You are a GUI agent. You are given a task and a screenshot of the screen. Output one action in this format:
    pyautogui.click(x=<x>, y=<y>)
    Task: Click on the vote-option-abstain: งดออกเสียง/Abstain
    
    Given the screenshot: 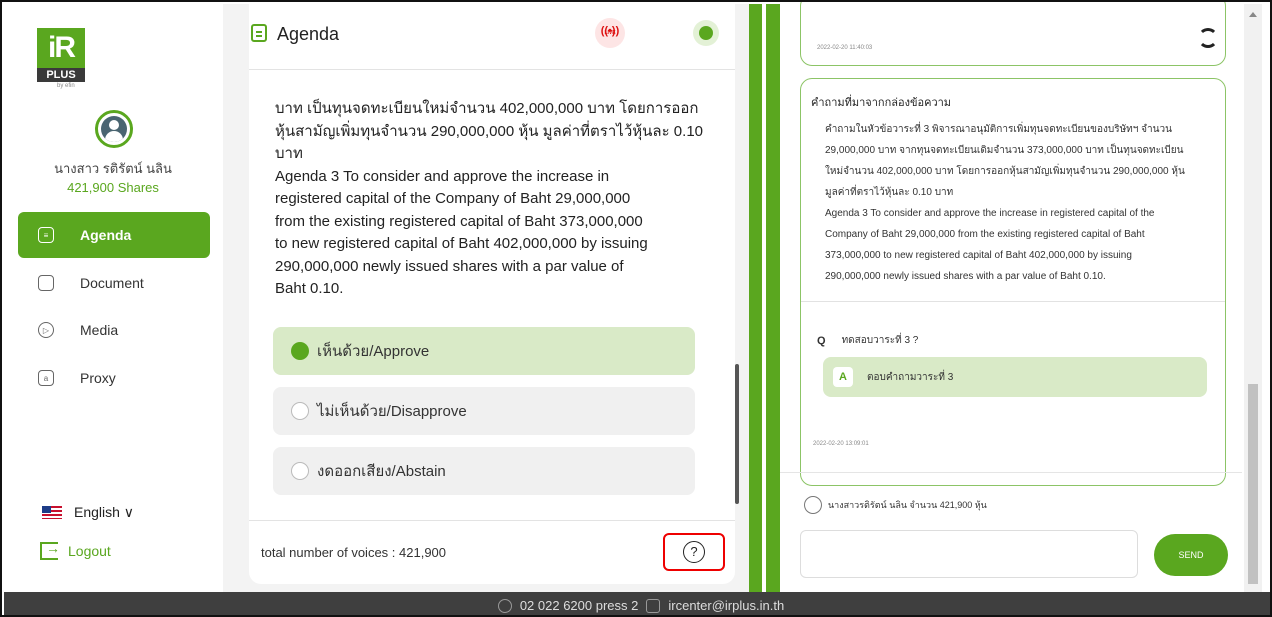 What is the action you would take?
    pyautogui.click(x=484, y=471)
    